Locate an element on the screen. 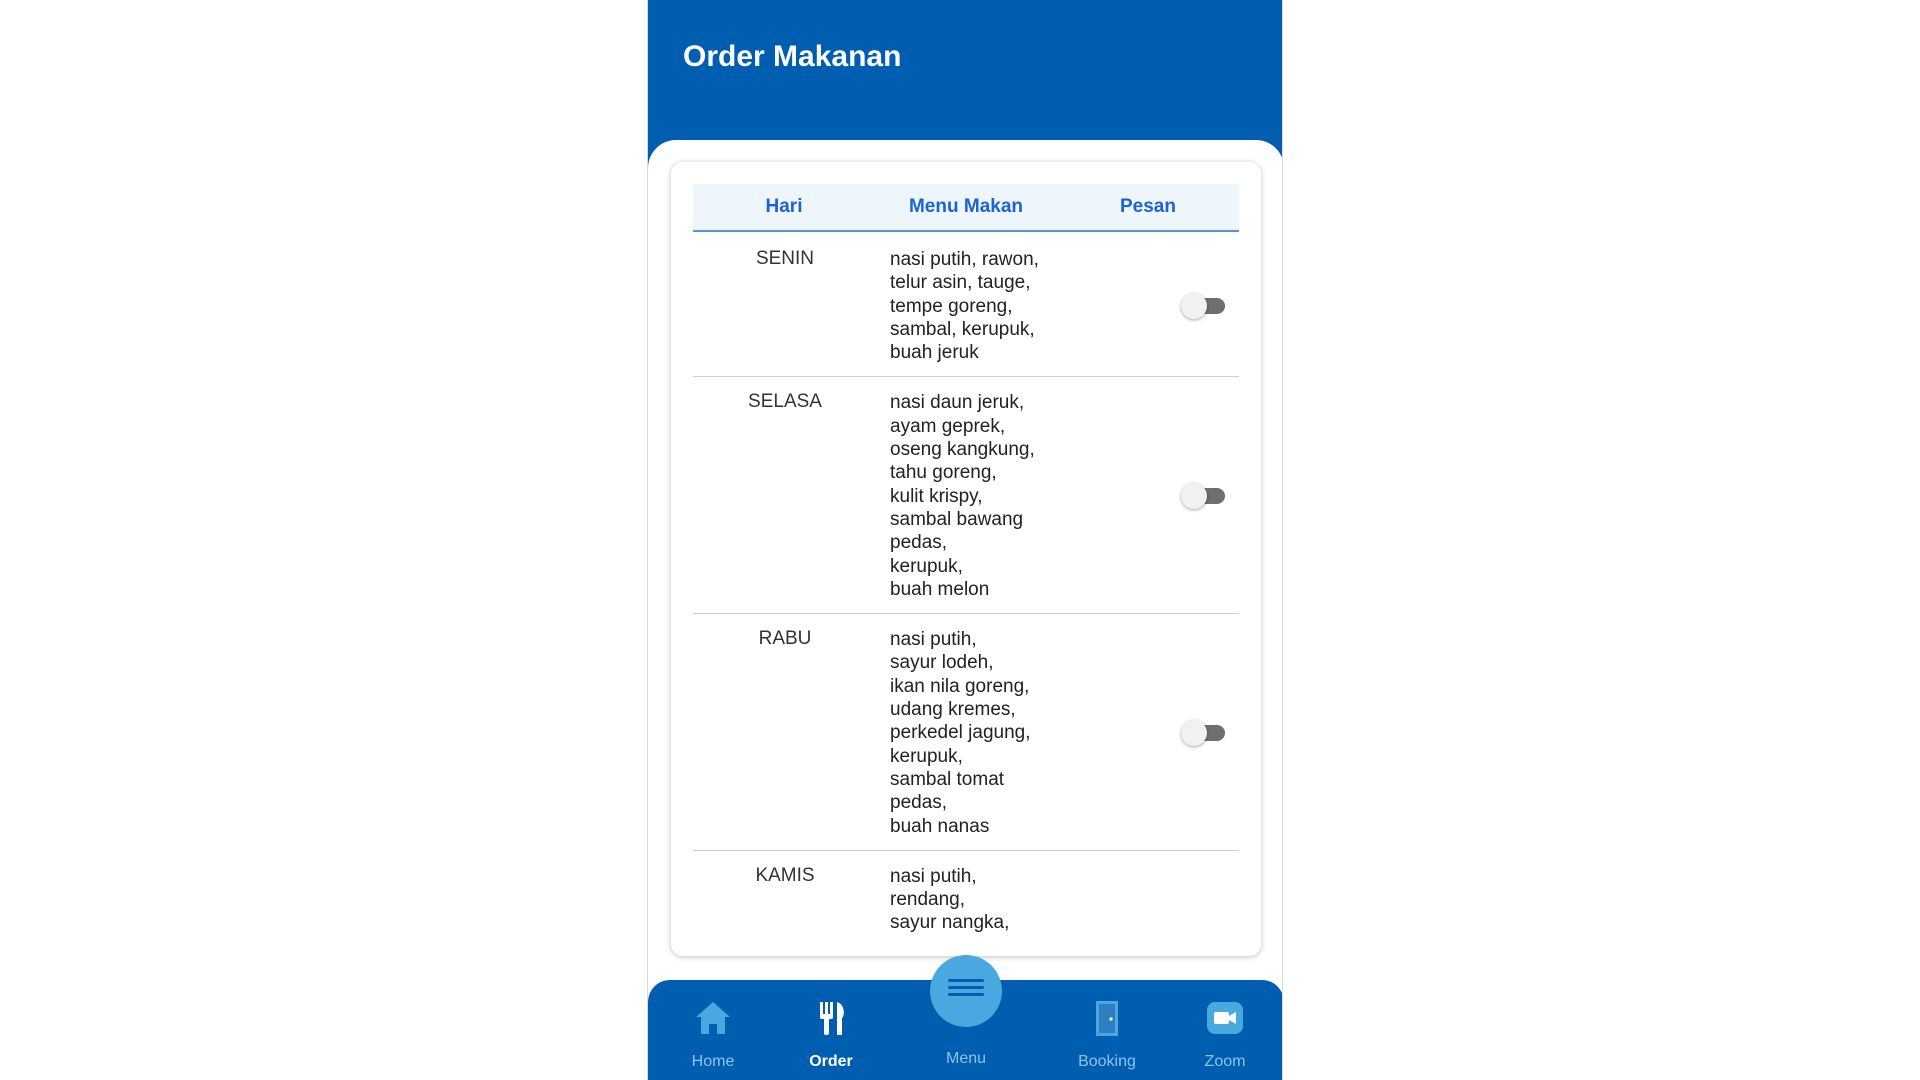 This screenshot has height=1080, width=1920. nav-order-label: Order is located at coordinates (831, 1061).